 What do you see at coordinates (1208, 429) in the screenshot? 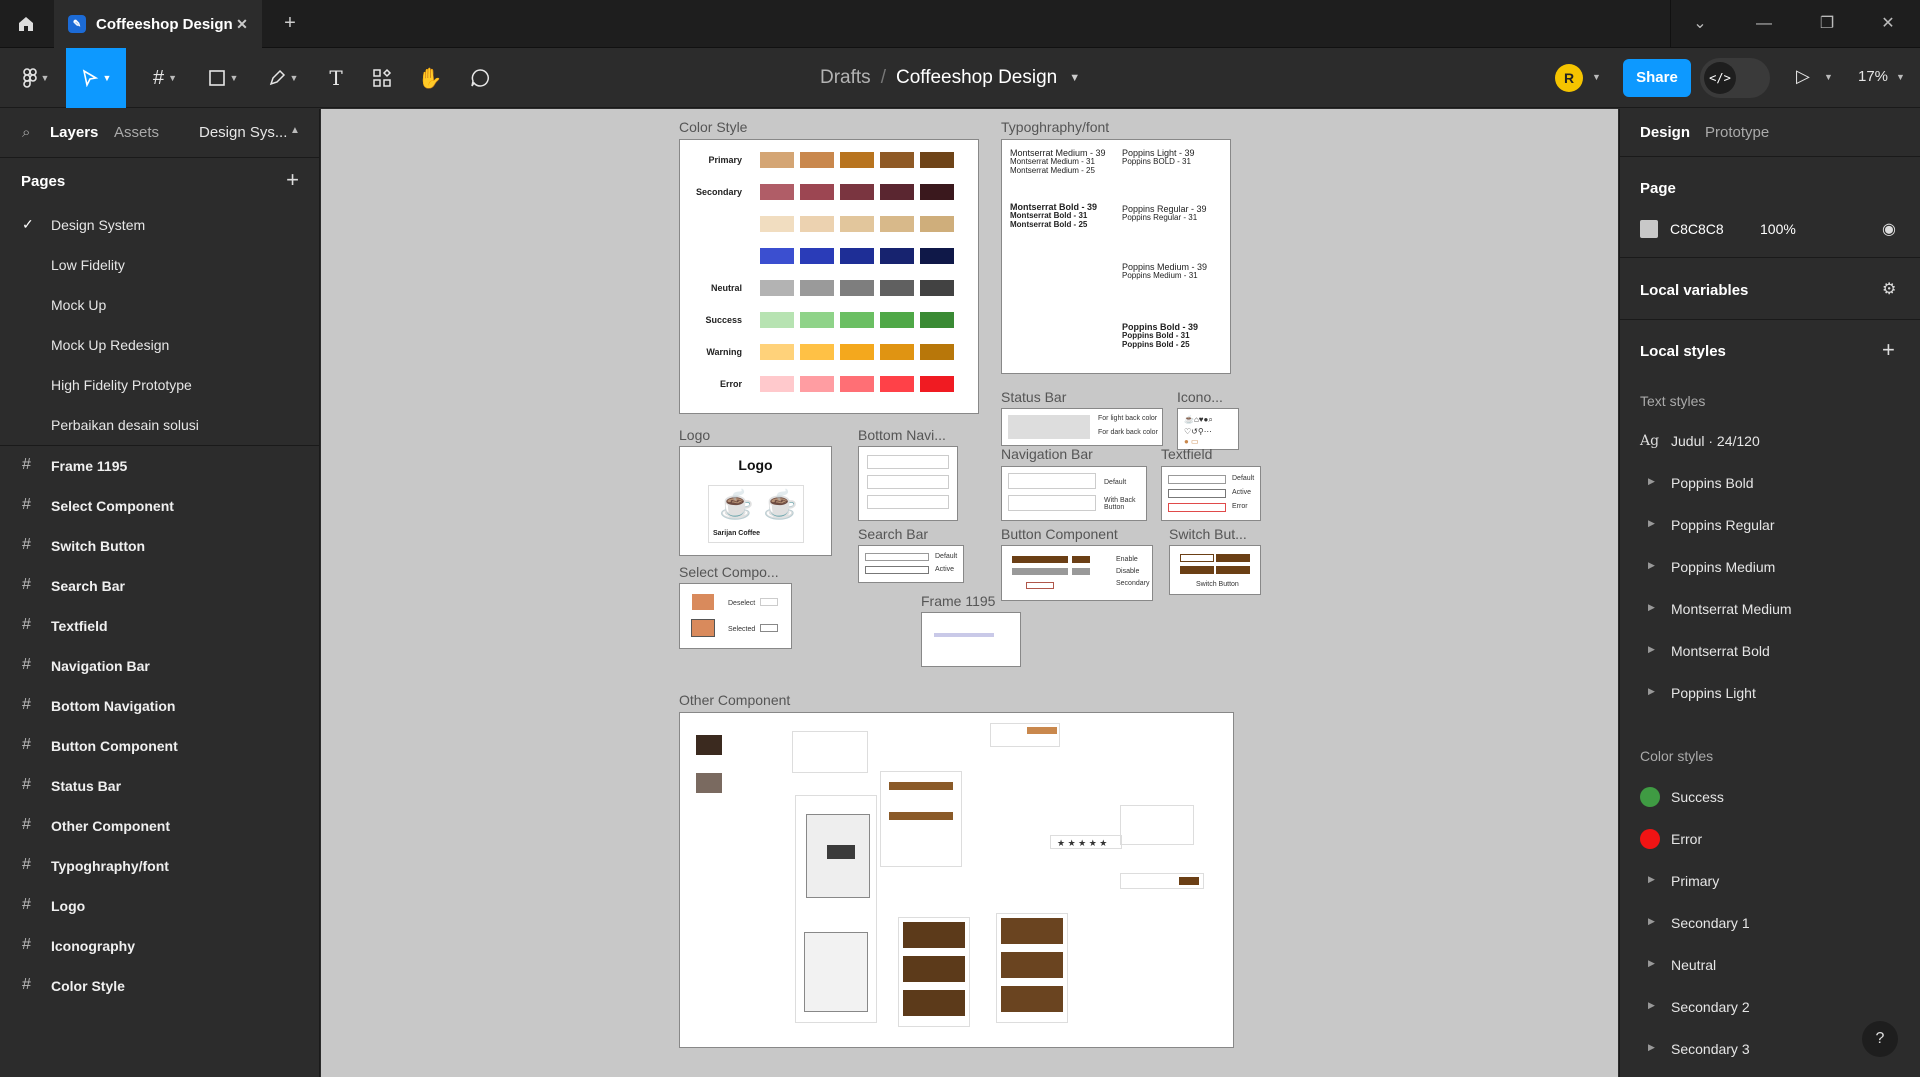
I see `iconography-frame: ☕⌂♥●⌕ ♡↺⚲⋯ ● ▭` at bounding box center [1208, 429].